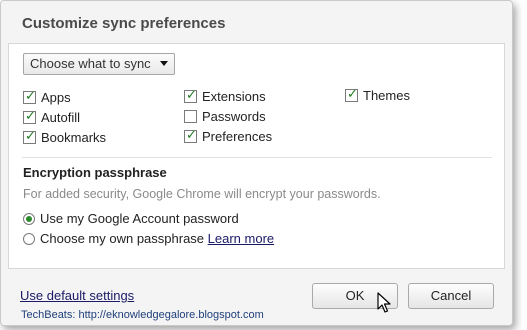 The image size is (527, 330). I want to click on sync-type-select: Choose what to sync, so click(99, 64).